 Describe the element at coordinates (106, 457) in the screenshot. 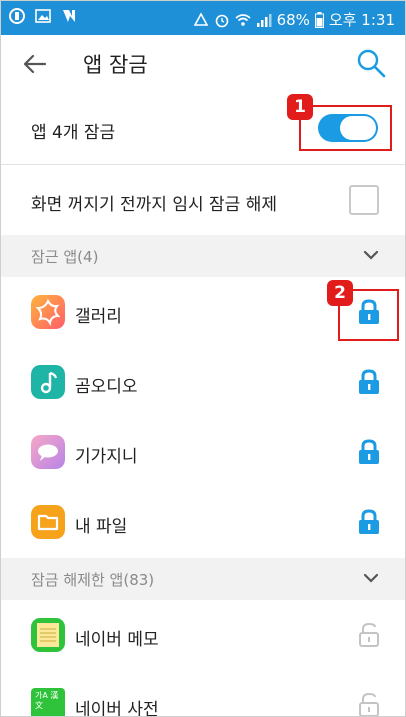

I see `app-name: 기가지니` at that location.